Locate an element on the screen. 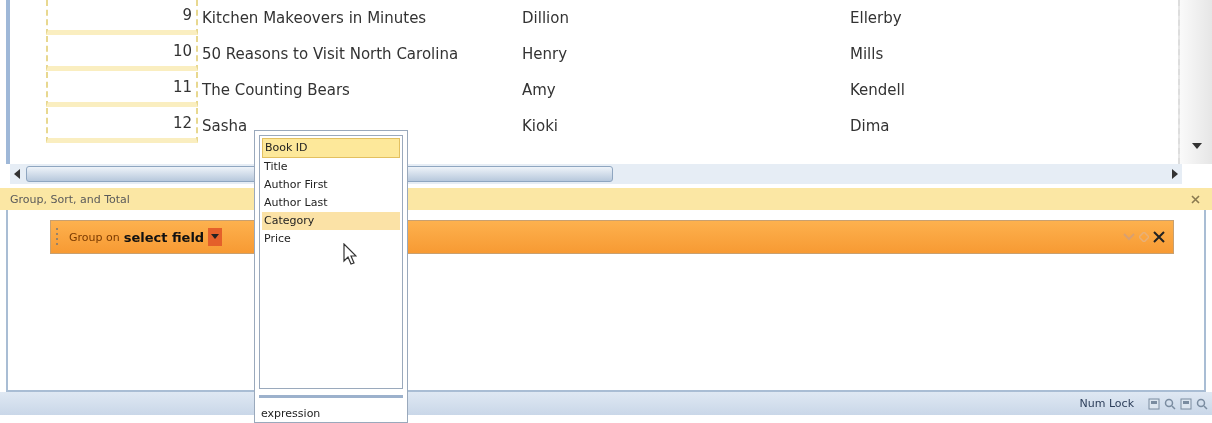  scroll-right-icon is located at coordinates (1175, 174).